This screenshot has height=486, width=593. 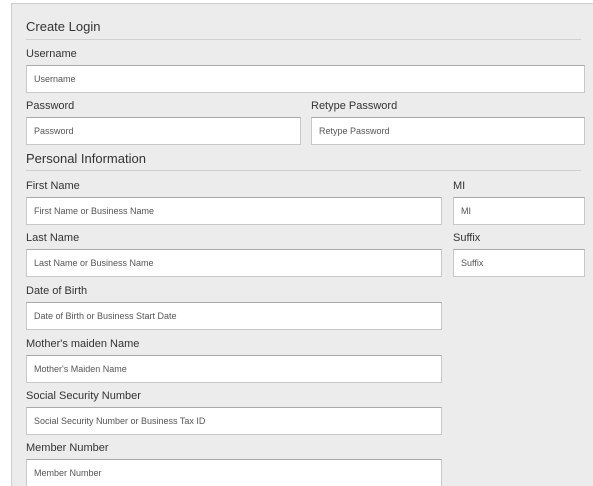 What do you see at coordinates (163, 131) in the screenshot?
I see `password-input` at bounding box center [163, 131].